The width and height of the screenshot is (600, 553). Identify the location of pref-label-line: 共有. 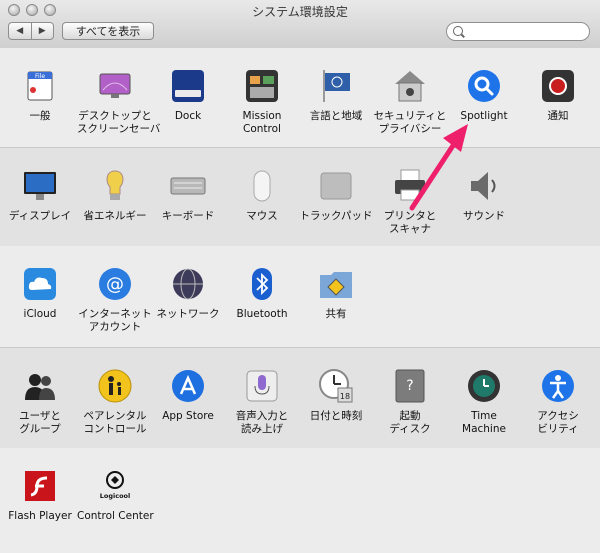
(336, 314).